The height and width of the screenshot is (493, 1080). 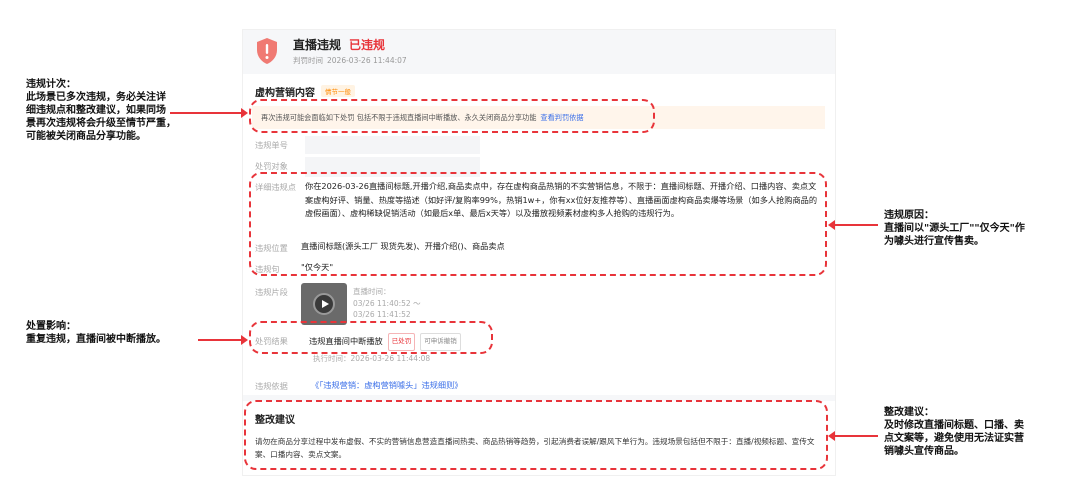 What do you see at coordinates (371, 337) in the screenshot?
I see `highlight-result-box` at bounding box center [371, 337].